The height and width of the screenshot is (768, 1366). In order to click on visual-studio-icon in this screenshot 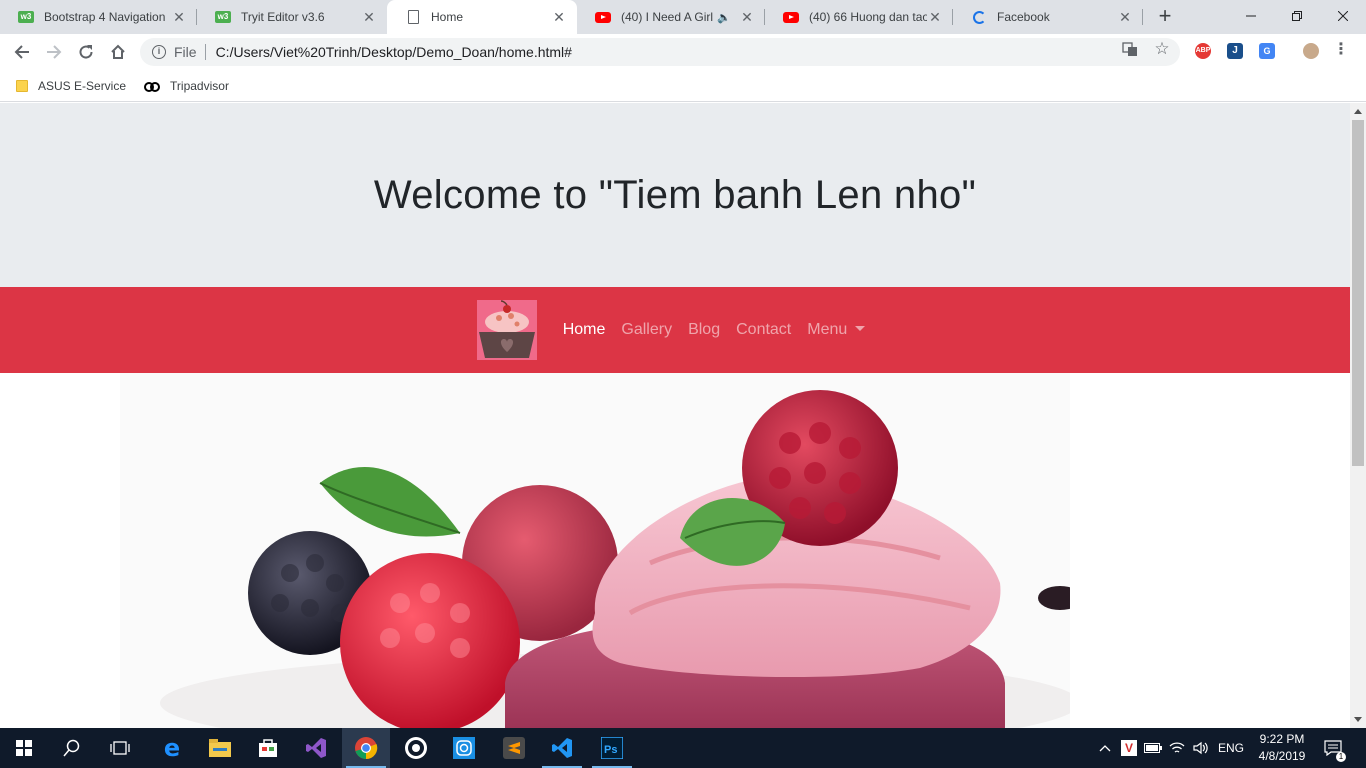, I will do `click(316, 748)`.